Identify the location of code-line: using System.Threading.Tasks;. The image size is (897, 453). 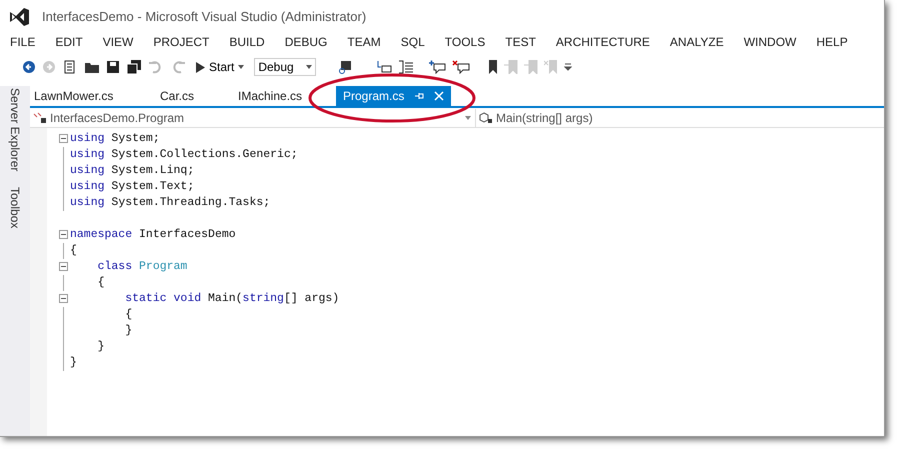
(170, 203).